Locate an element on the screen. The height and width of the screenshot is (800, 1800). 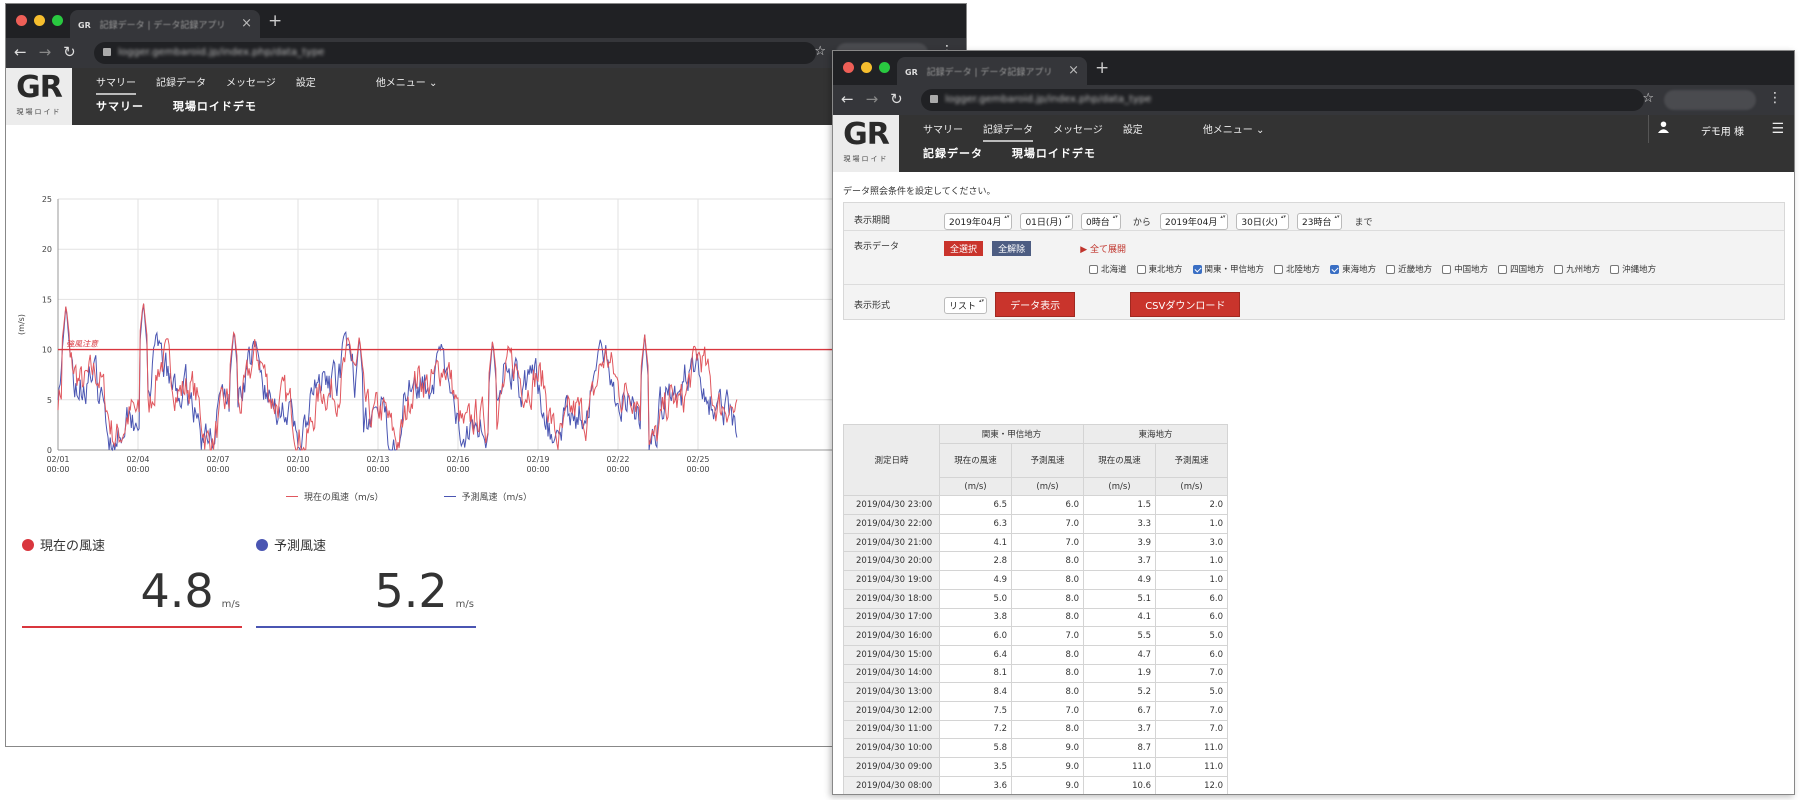
region-checkbox-item: 四国地方 is located at coordinates (1521, 269).